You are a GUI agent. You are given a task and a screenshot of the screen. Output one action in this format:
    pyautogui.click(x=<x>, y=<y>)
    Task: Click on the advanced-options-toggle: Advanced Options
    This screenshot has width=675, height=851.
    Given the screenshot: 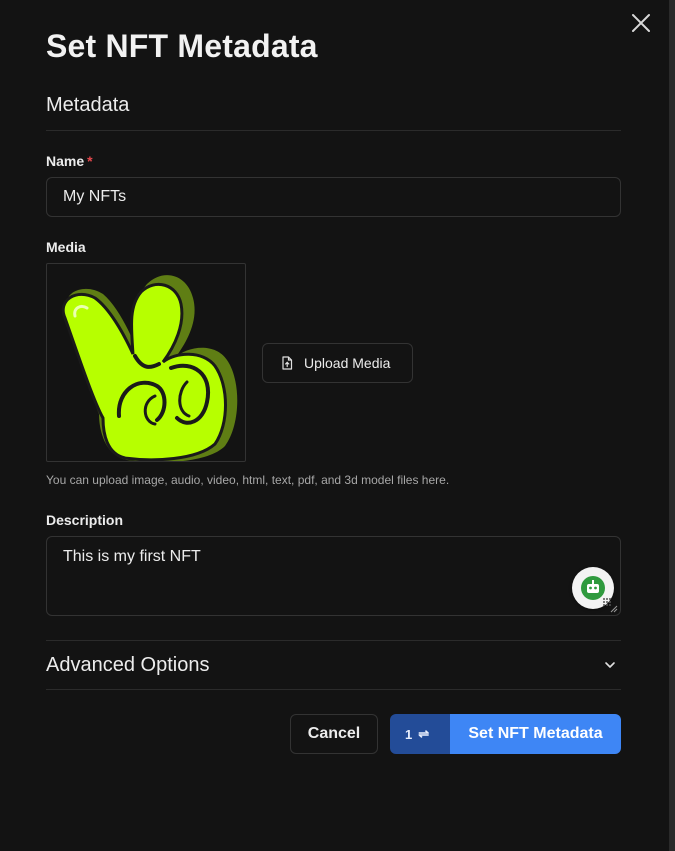 What is the action you would take?
    pyautogui.click(x=333, y=665)
    